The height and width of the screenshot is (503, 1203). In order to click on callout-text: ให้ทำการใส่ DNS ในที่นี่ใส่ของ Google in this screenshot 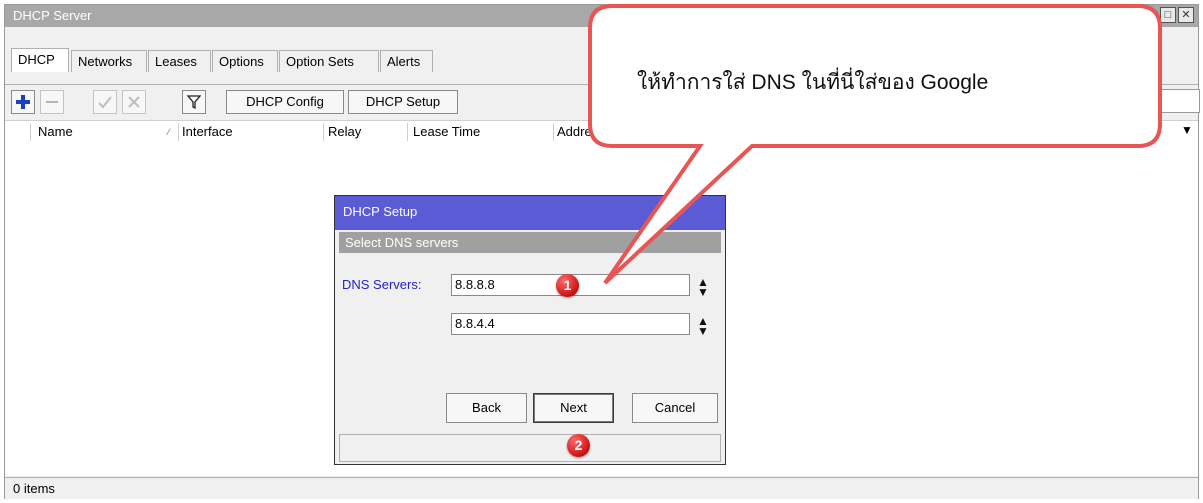, I will do `click(813, 82)`.